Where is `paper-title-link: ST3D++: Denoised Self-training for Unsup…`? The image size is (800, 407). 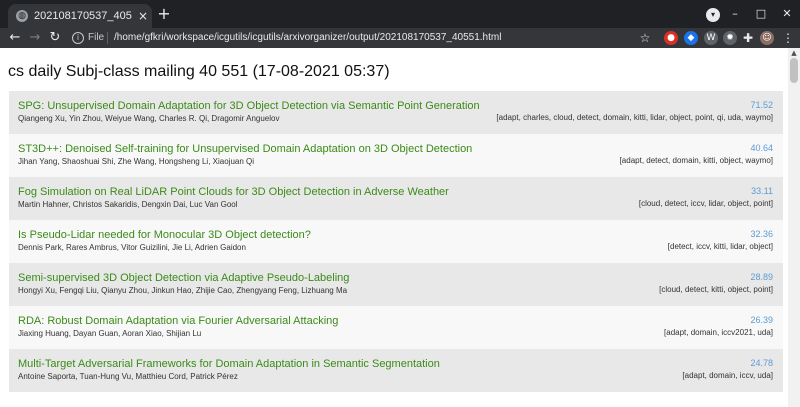
paper-title-link: ST3D++: Denoised Self-training for Unsup… is located at coordinates (298, 149).